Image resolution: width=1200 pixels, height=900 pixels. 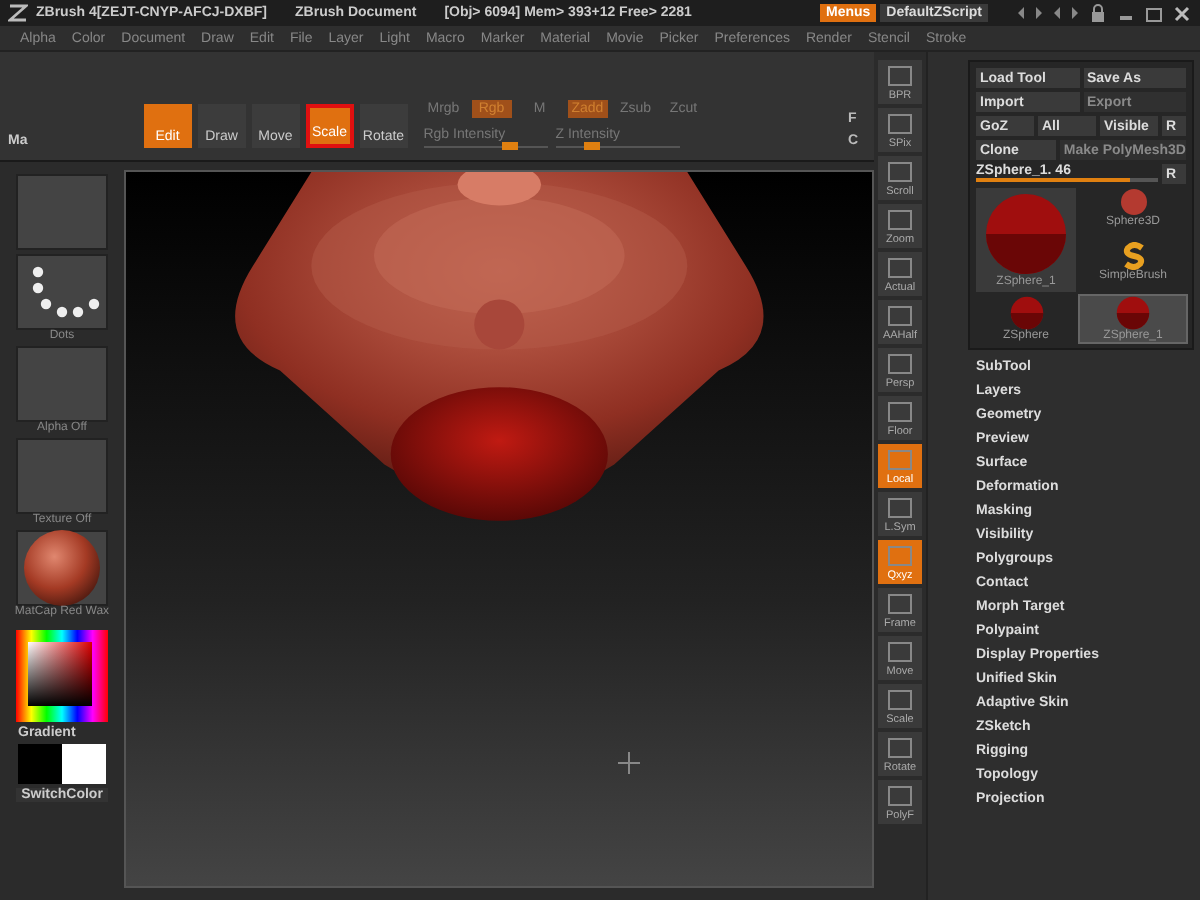 I want to click on crosshair-icon, so click(x=629, y=763).